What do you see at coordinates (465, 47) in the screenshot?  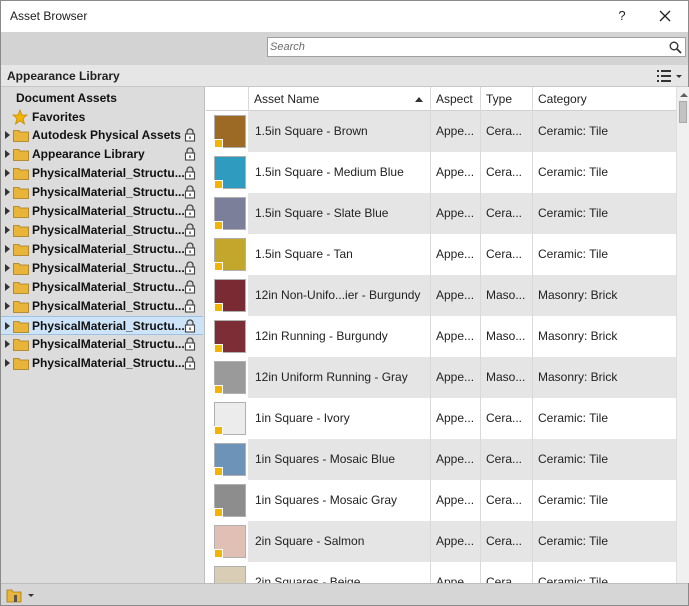 I see `search-input` at bounding box center [465, 47].